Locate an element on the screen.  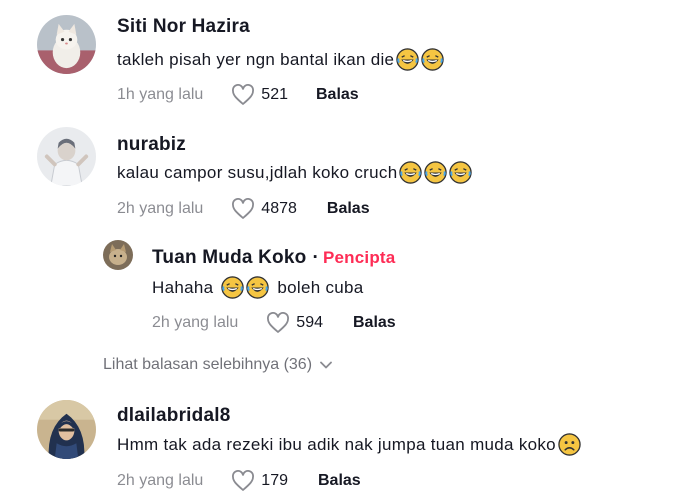
comment-meta: 1h yang lalu 521 Balas is located at coordinates (238, 95).